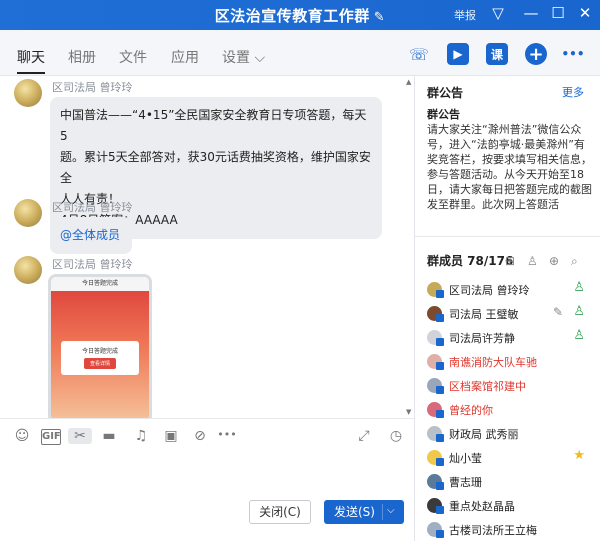 This screenshot has width=600, height=541. I want to click on tab-files: 文件, so click(133, 57).